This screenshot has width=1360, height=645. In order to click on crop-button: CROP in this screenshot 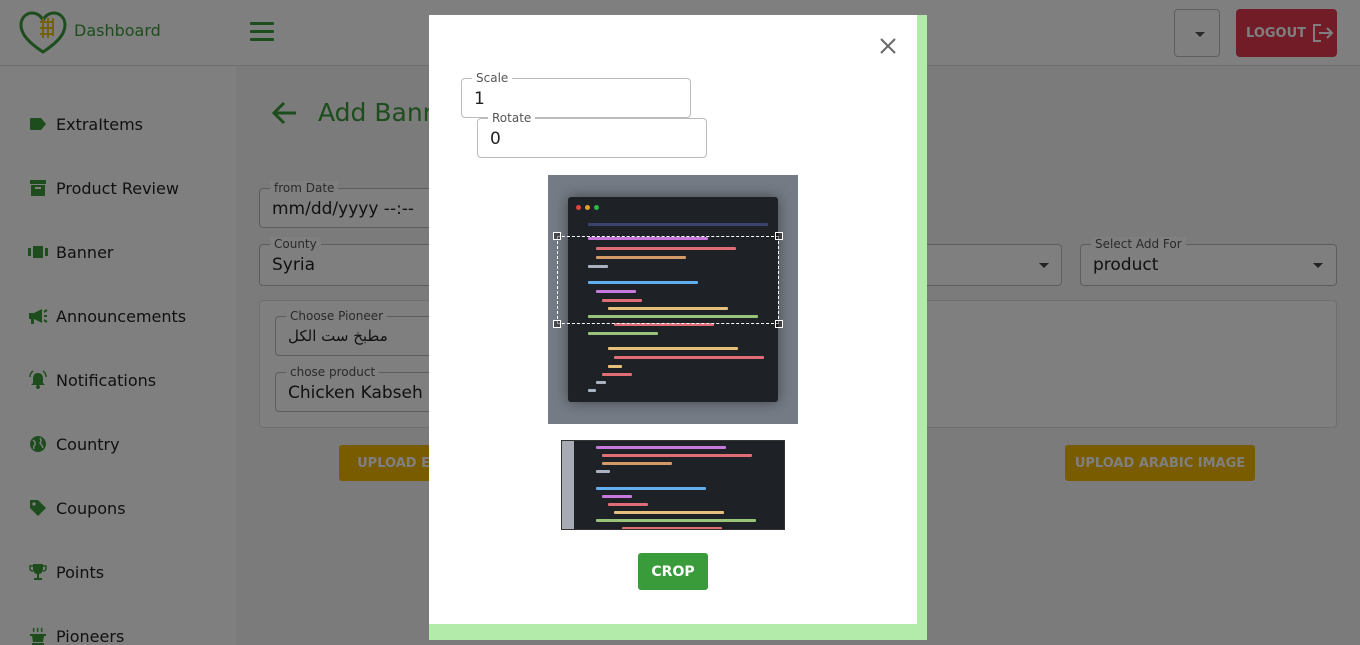, I will do `click(673, 571)`.